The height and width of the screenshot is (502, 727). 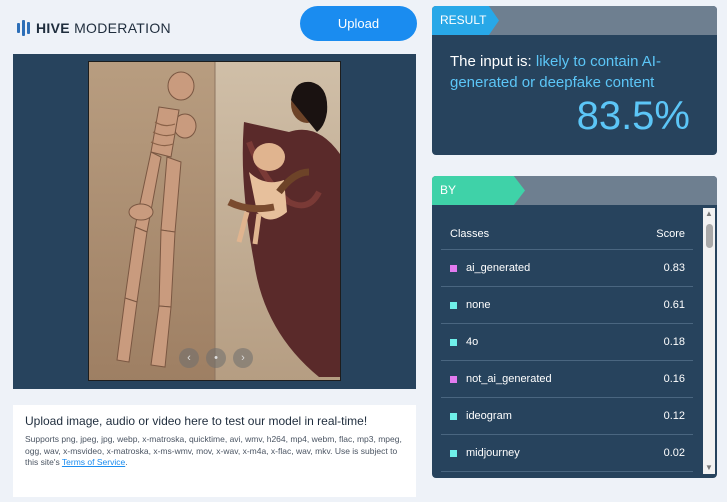 What do you see at coordinates (674, 416) in the screenshot?
I see `class-score: 0.12` at bounding box center [674, 416].